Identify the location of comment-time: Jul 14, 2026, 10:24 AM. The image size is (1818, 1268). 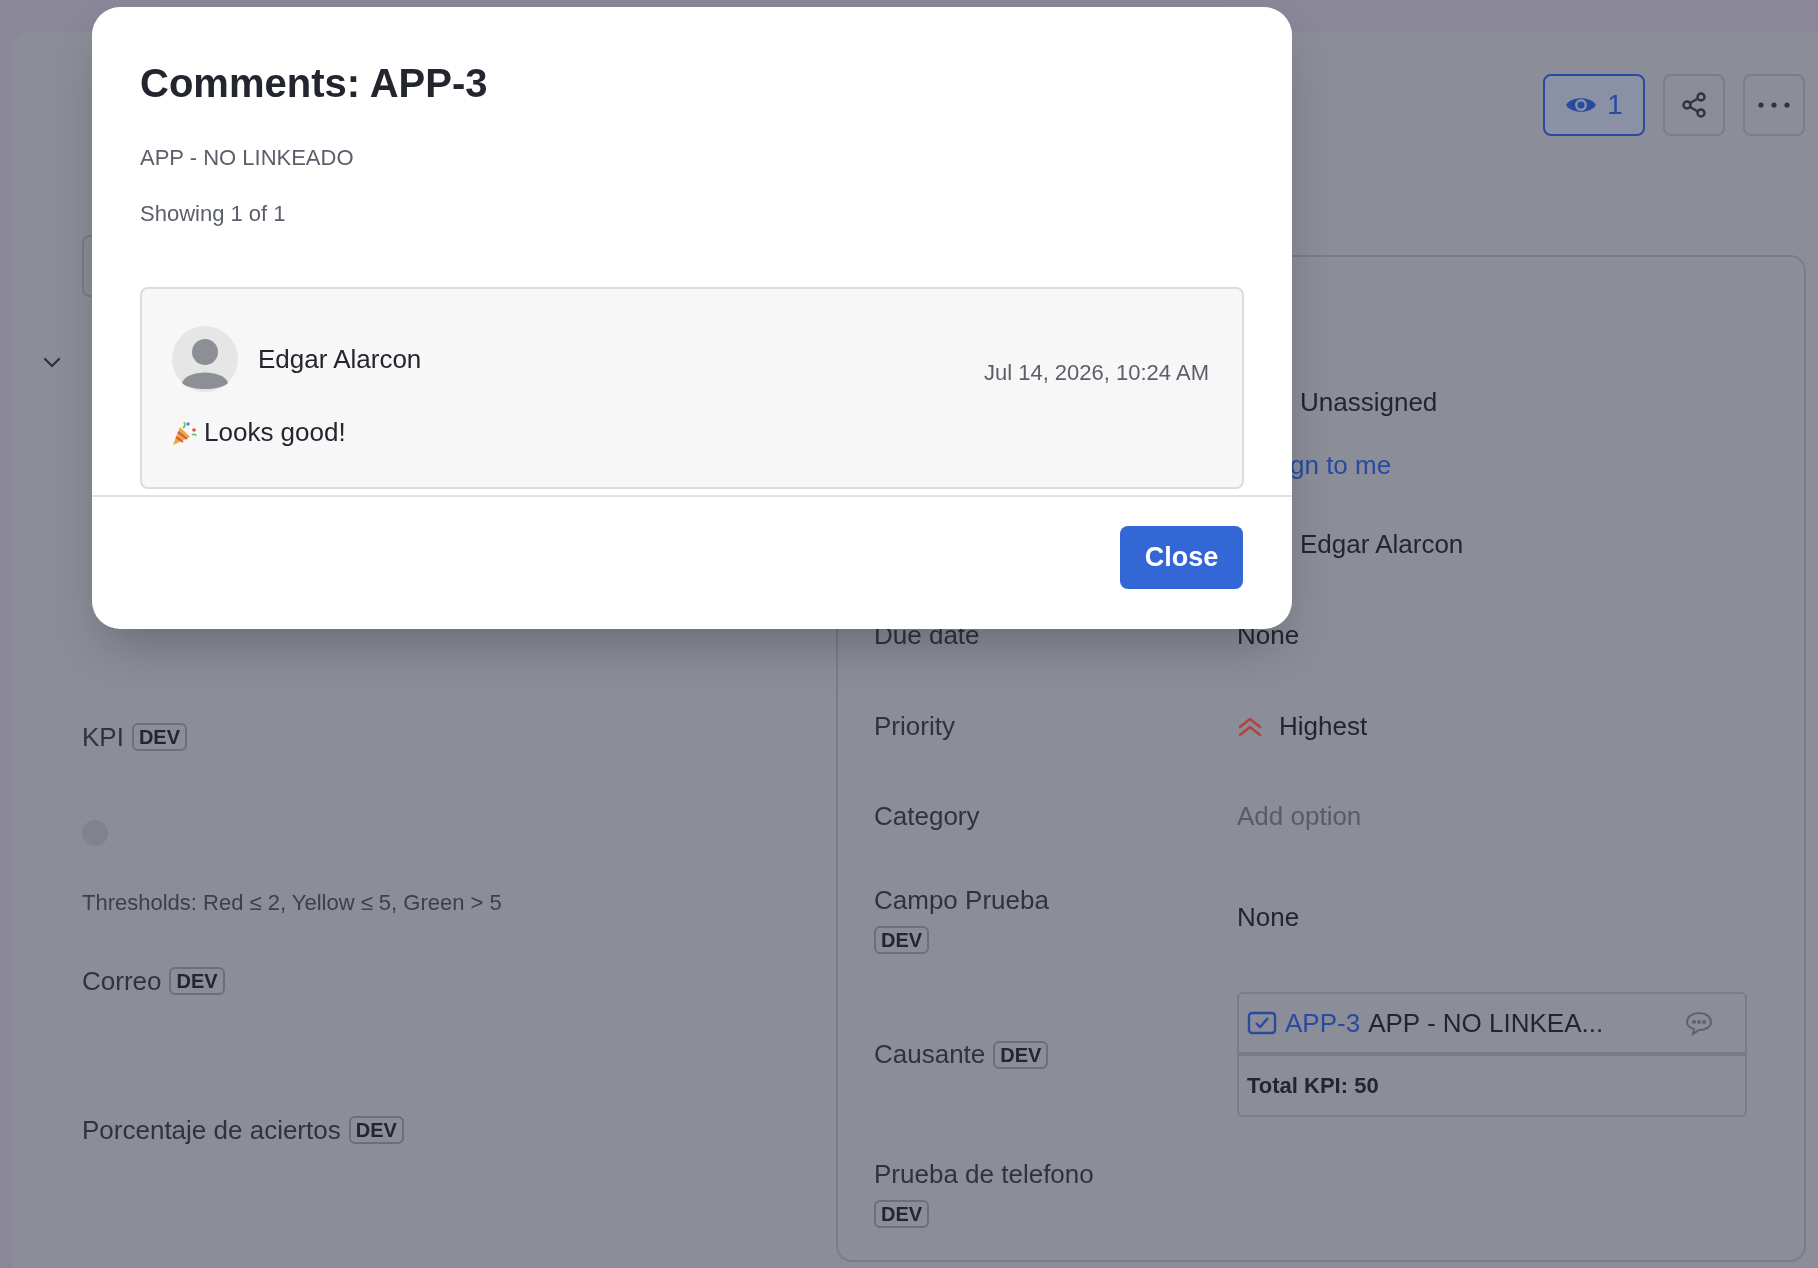
(1096, 372).